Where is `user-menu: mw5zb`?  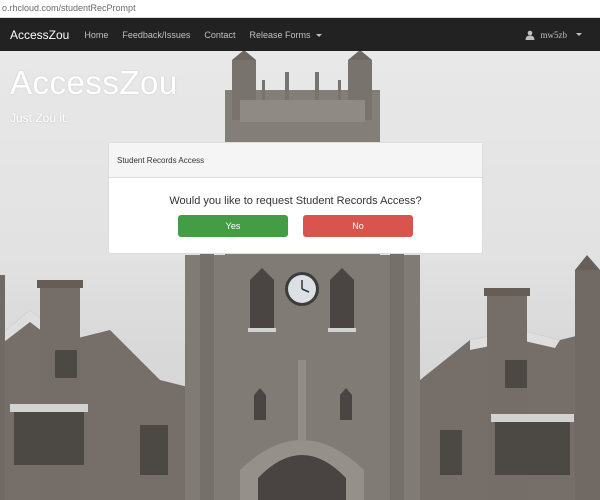
user-menu: mw5zb is located at coordinates (553, 34).